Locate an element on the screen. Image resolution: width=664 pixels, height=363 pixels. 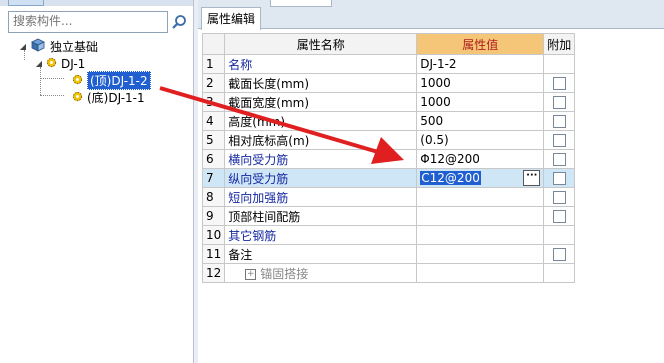
property-name: 相对底标高(m) is located at coordinates (321, 140).